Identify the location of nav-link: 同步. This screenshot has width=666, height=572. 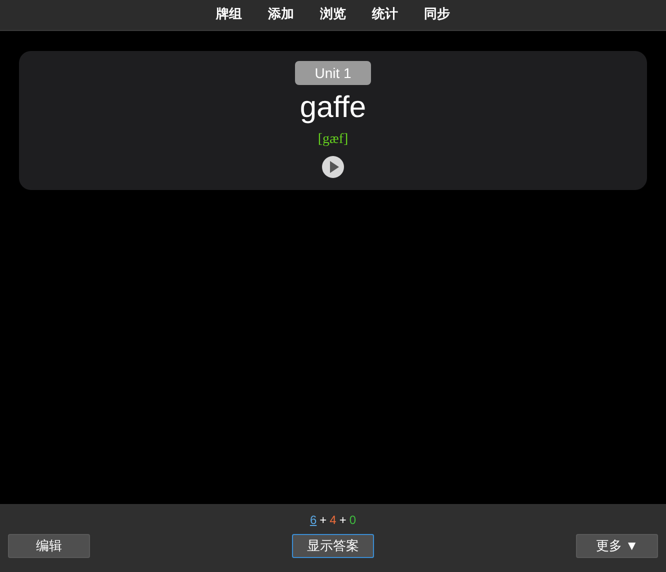
(437, 15).